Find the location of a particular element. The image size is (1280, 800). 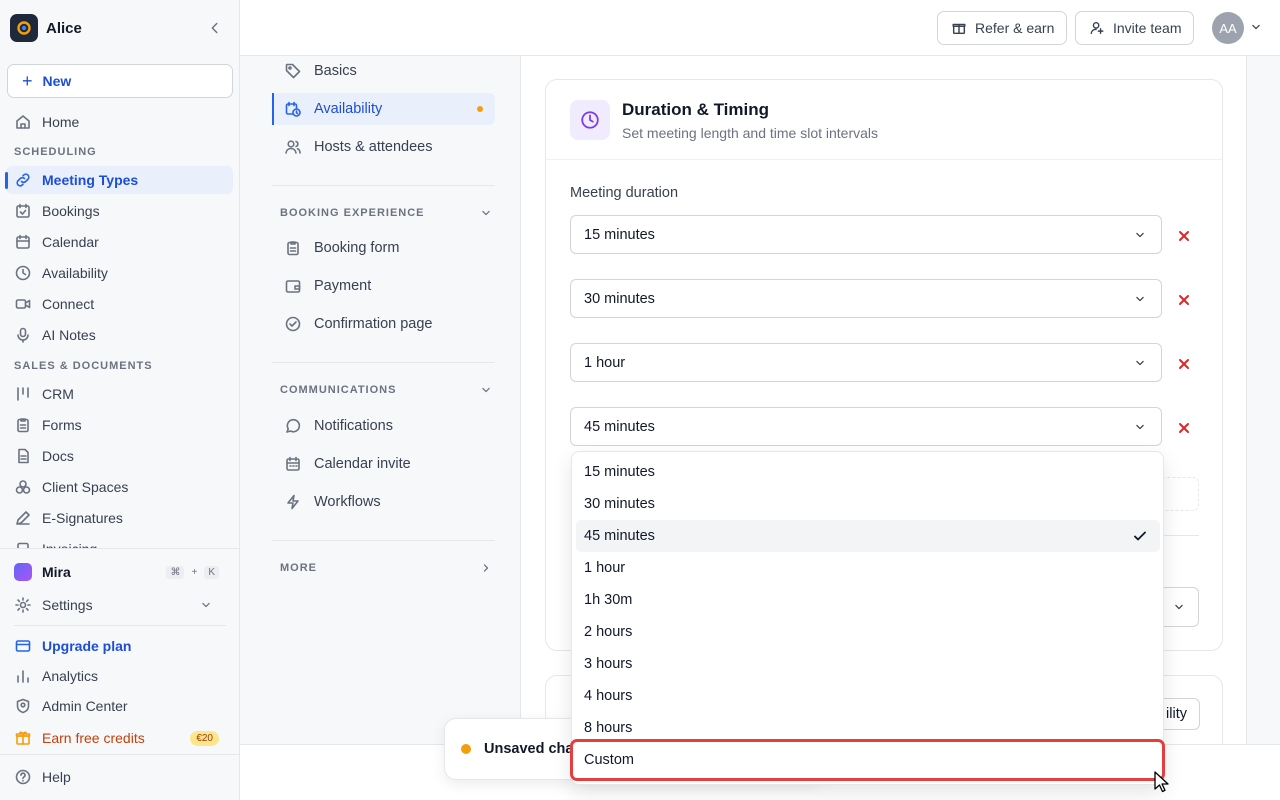

duration-select-1: 15 minutes is located at coordinates (866, 234).